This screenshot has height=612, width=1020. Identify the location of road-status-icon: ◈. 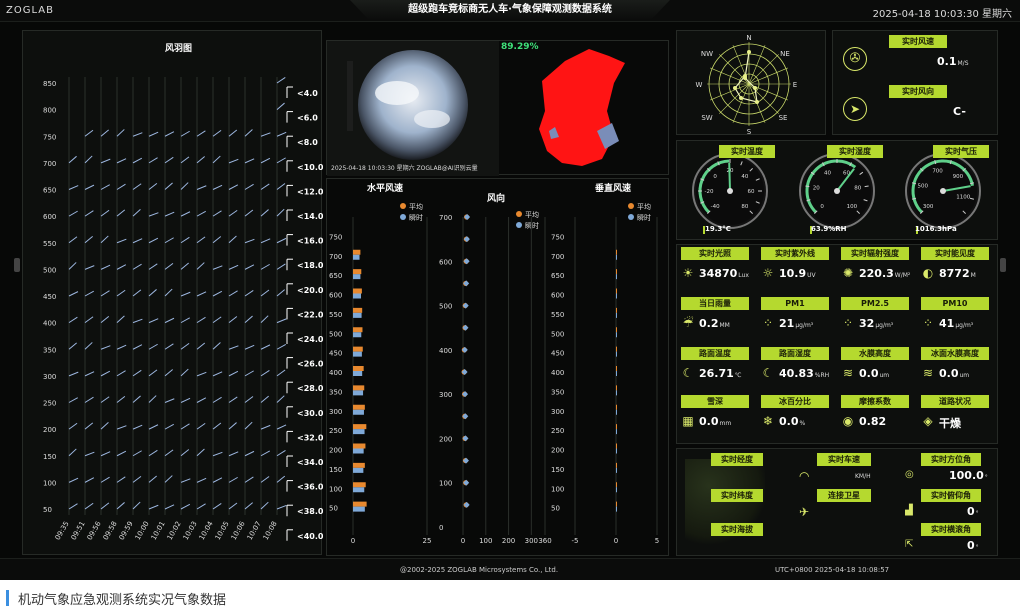
(928, 421).